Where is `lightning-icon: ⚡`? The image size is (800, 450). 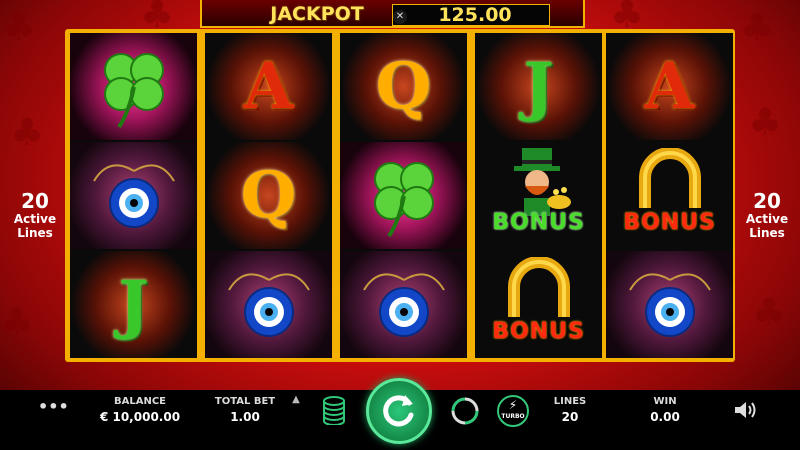
lightning-icon: ⚡ is located at coordinates (513, 405).